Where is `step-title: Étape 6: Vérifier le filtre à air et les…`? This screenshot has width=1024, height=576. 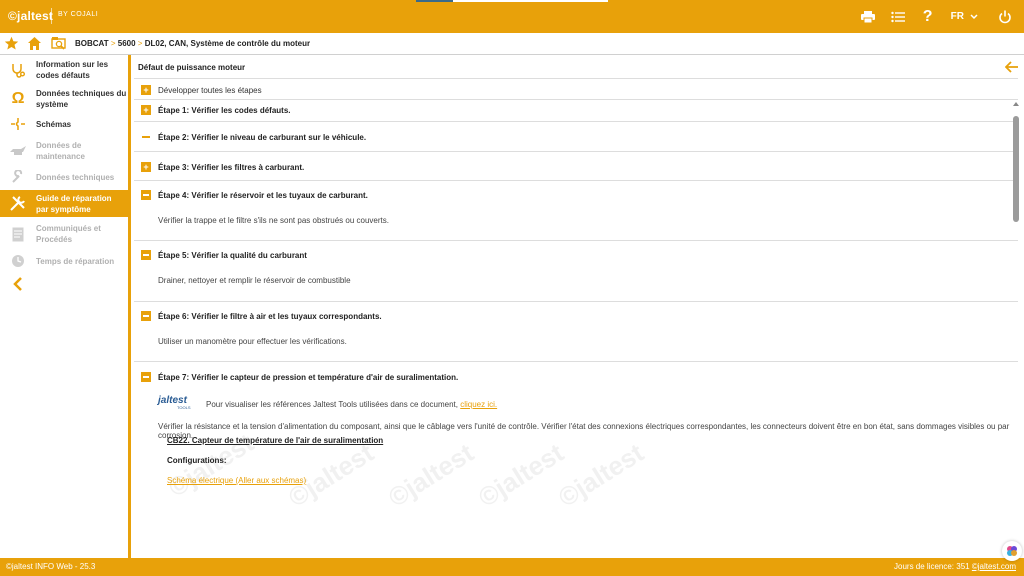
step-title: Étape 6: Vérifier le filtre à air et les… is located at coordinates (270, 316).